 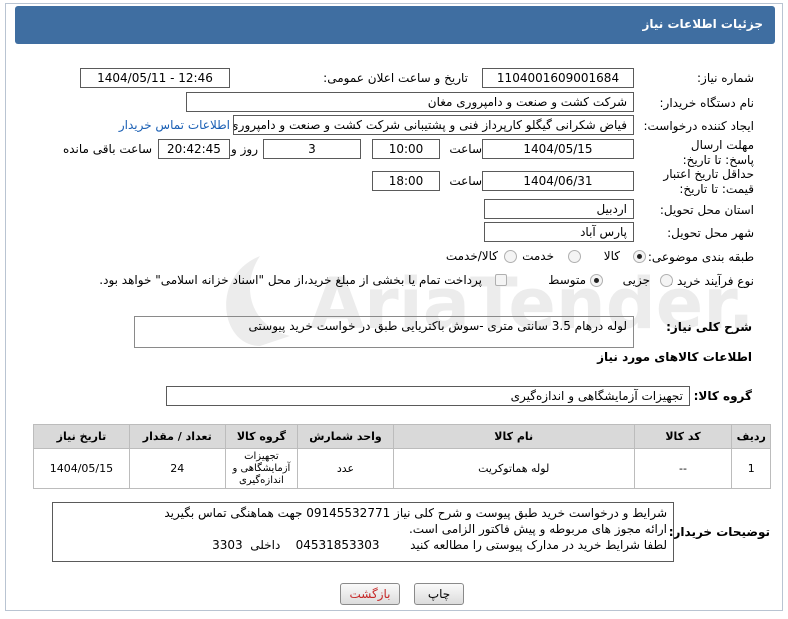 What do you see at coordinates (177, 436) in the screenshot?
I see `col-qty: تعداد / مقدار` at bounding box center [177, 436].